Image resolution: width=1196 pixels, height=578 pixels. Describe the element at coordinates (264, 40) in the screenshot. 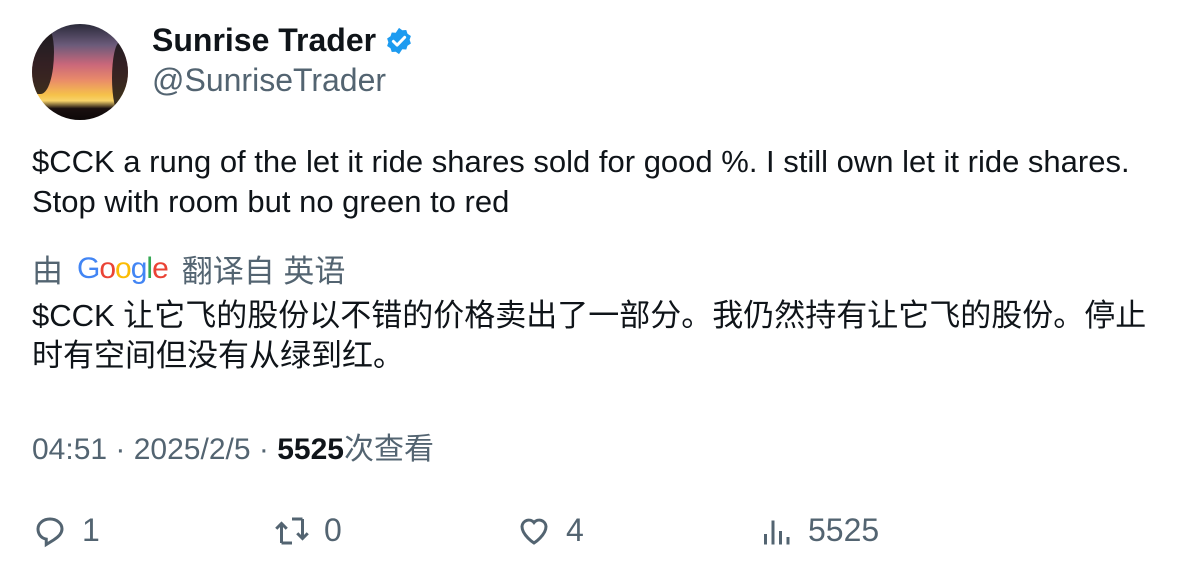

I see `author-name: Sunrise Trader` at that location.